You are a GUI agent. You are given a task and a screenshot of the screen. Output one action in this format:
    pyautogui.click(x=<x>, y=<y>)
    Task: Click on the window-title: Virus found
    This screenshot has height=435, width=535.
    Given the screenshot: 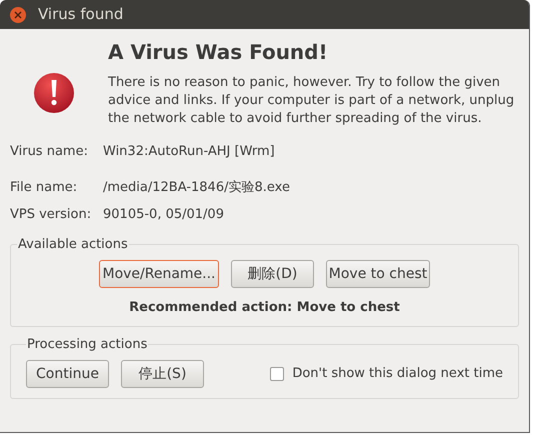 What is the action you would take?
    pyautogui.click(x=81, y=15)
    